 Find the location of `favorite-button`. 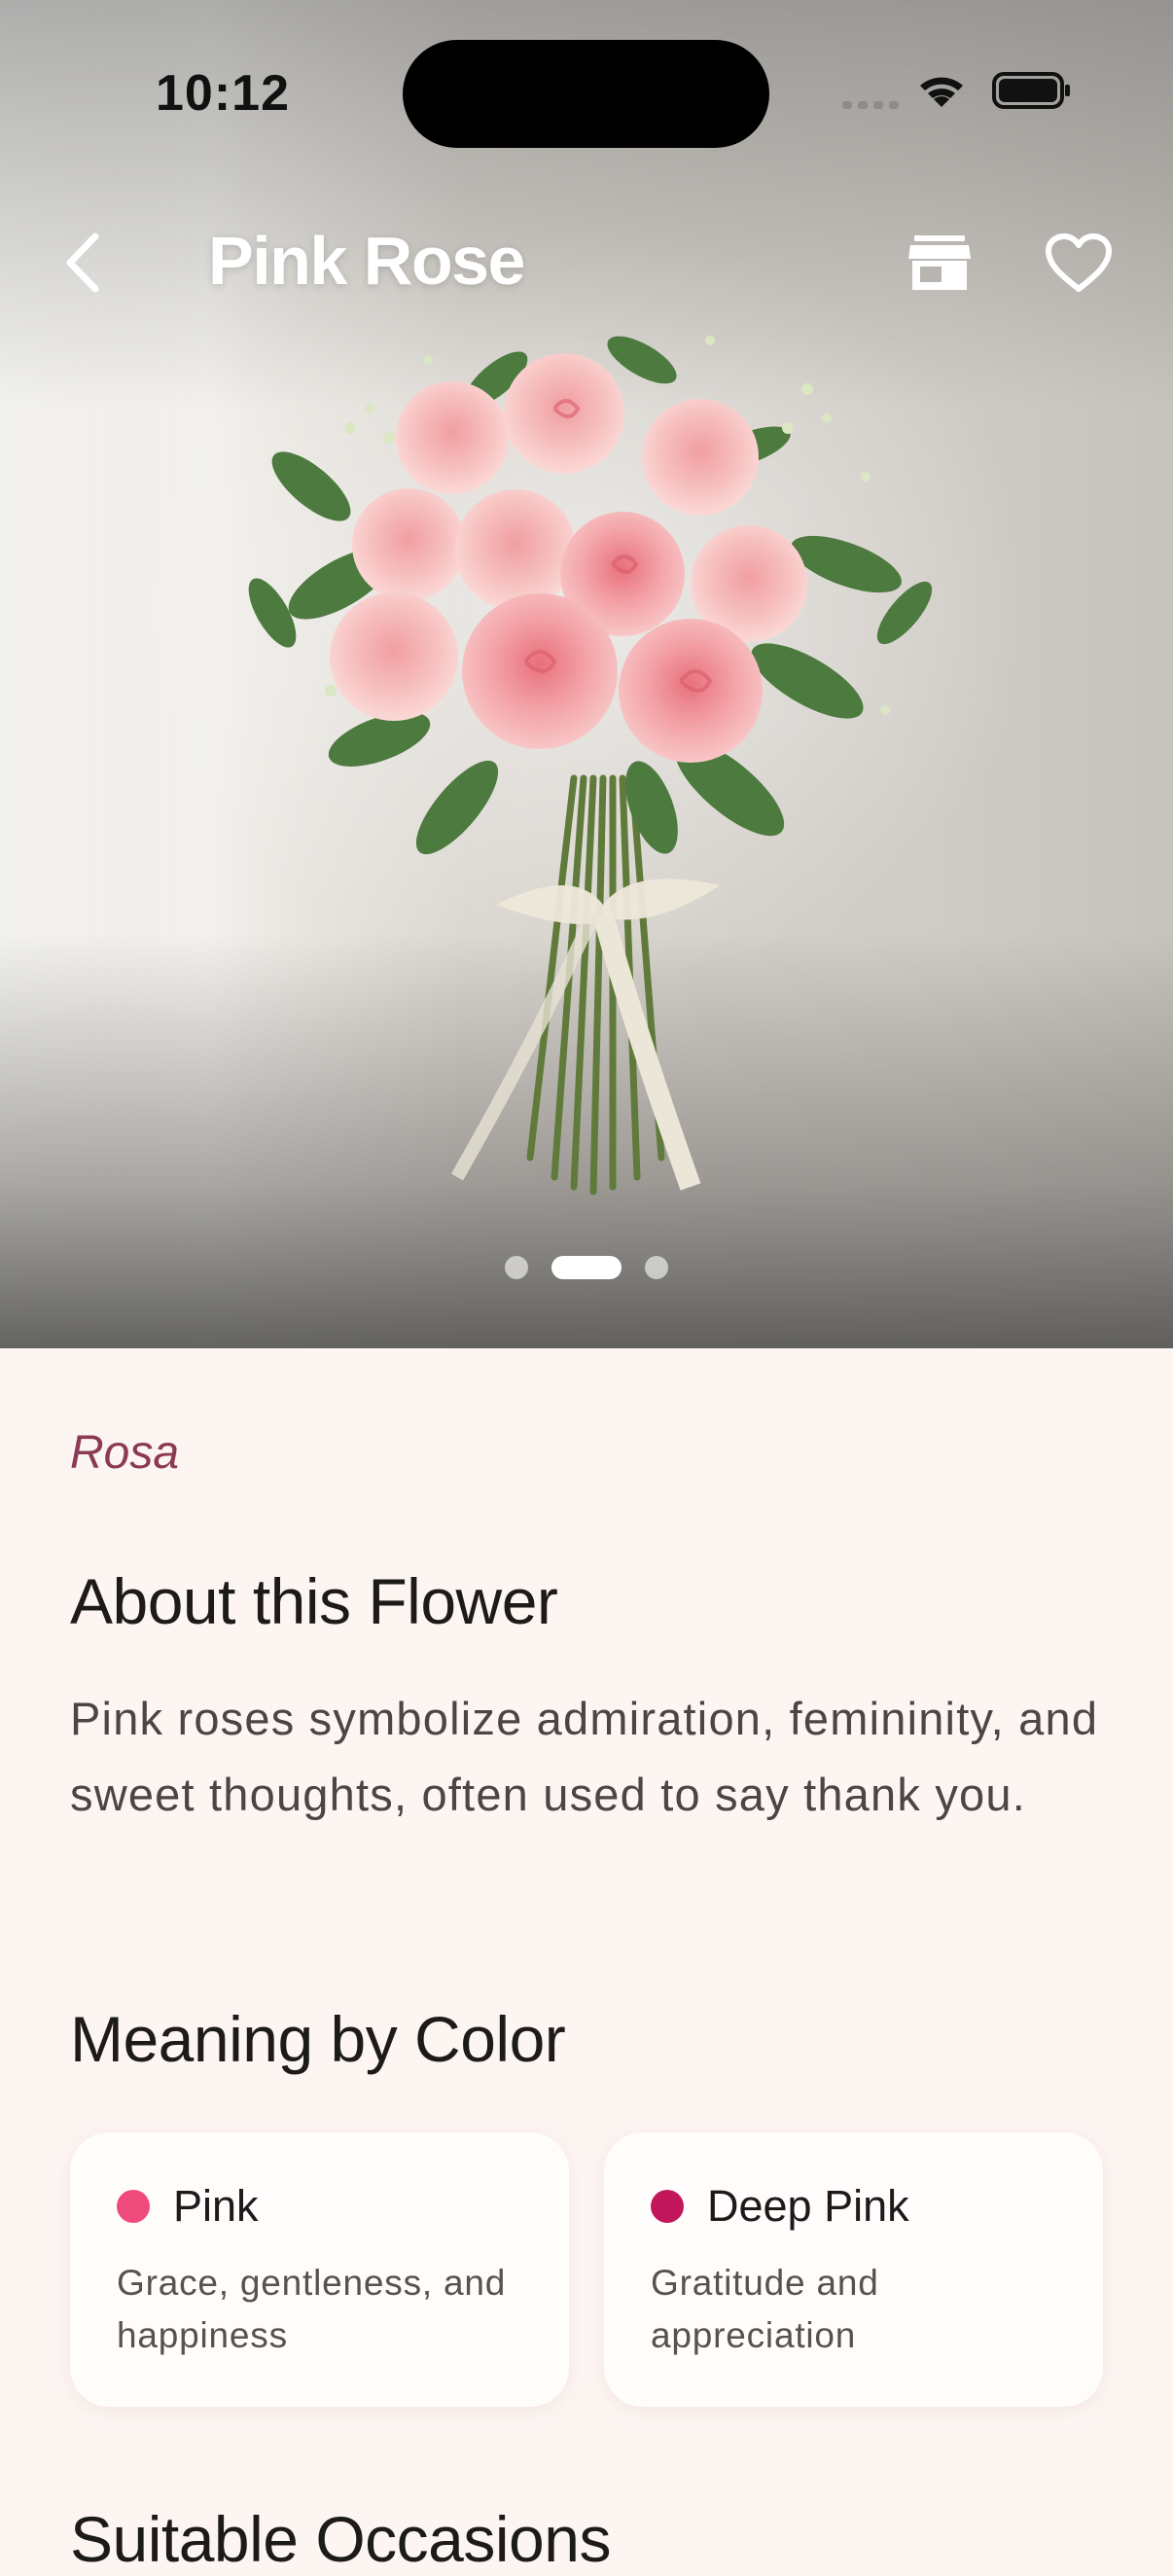

favorite-button is located at coordinates (1078, 263).